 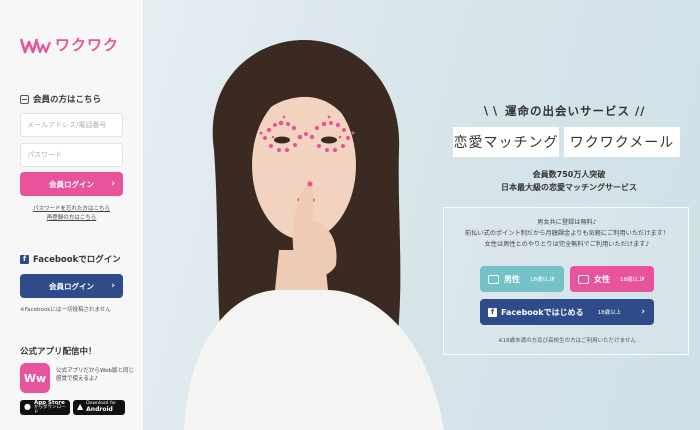 What do you see at coordinates (567, 341) in the screenshot?
I see `underage-note: ※18歳未満の方及び高校生の方はご利用いただけません` at bounding box center [567, 341].